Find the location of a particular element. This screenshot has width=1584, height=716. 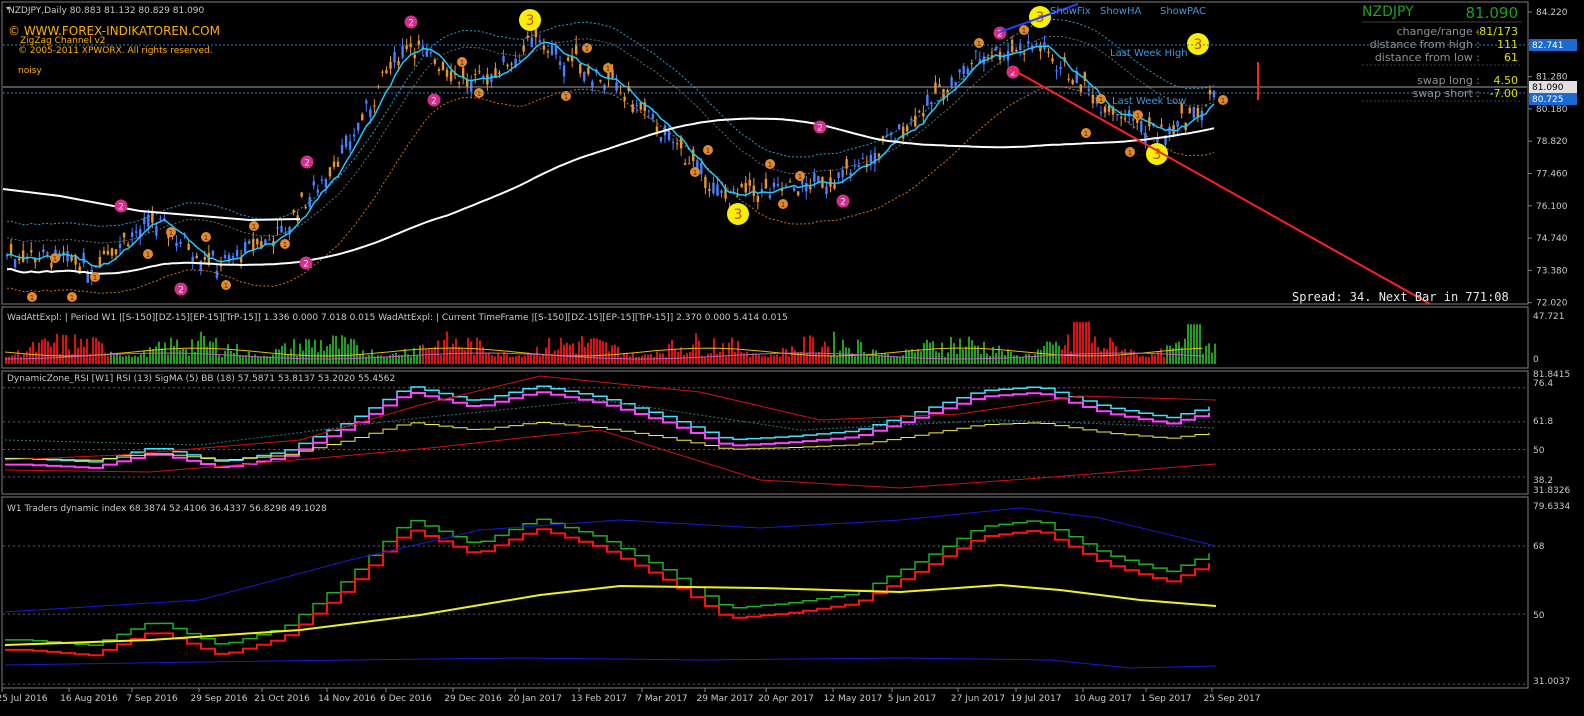

info-row-label: swap long : is located at coordinates (1448, 80).